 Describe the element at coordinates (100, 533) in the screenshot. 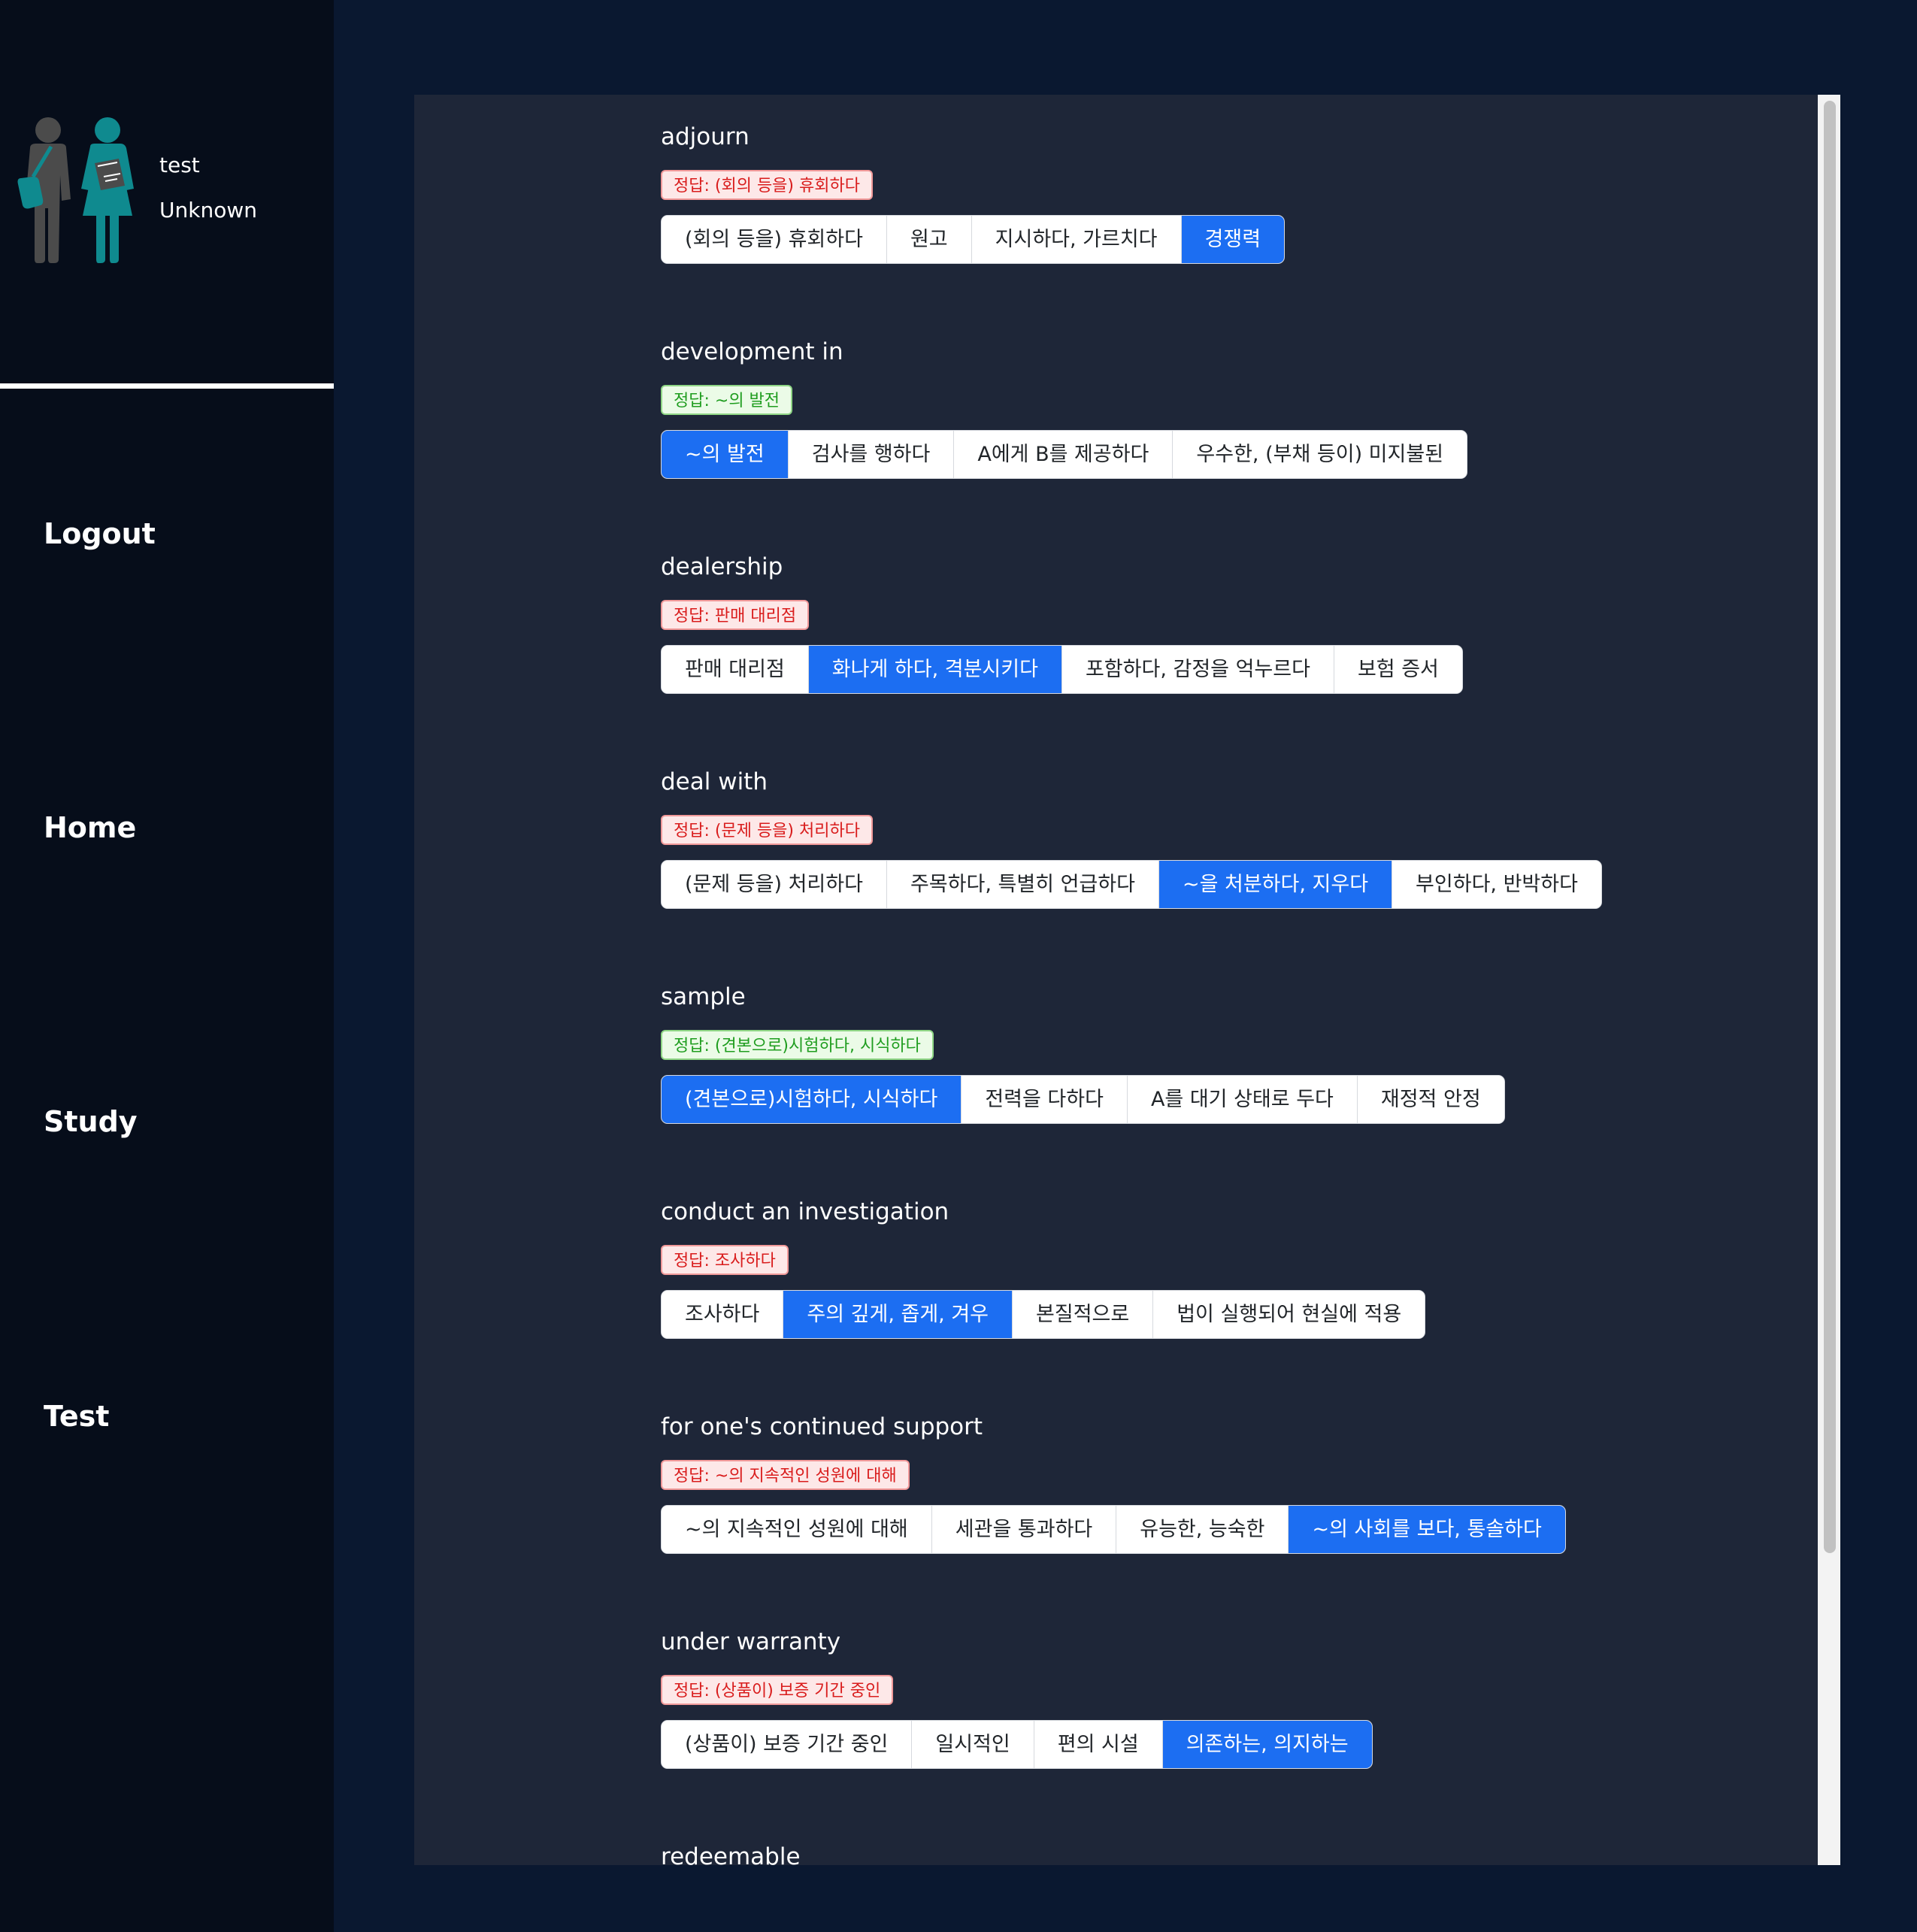

I see `nav-logout: Logout` at that location.